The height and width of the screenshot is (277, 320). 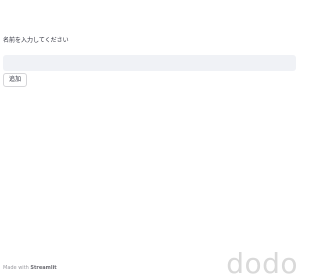 What do you see at coordinates (262, 262) in the screenshot?
I see `watermark: dodo` at bounding box center [262, 262].